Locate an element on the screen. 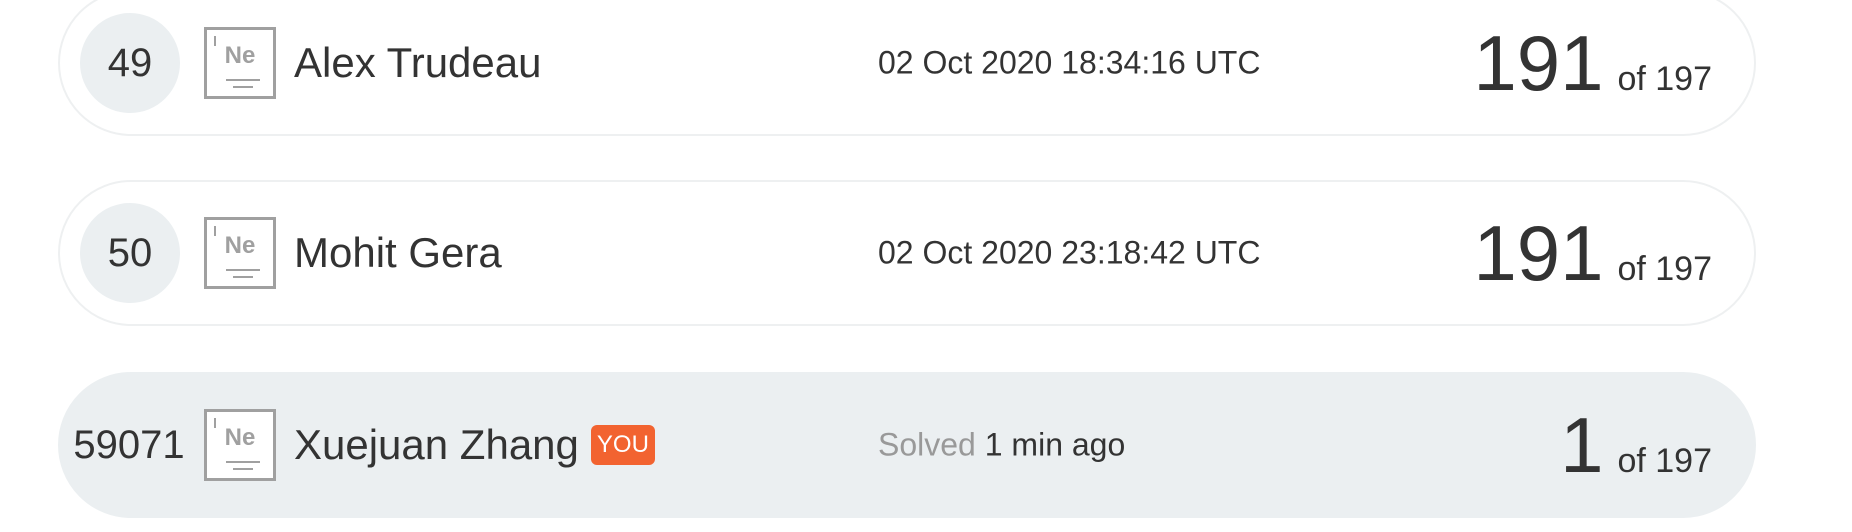 The image size is (1852, 532). user-name-text: Alex Trudeau is located at coordinates (418, 63).